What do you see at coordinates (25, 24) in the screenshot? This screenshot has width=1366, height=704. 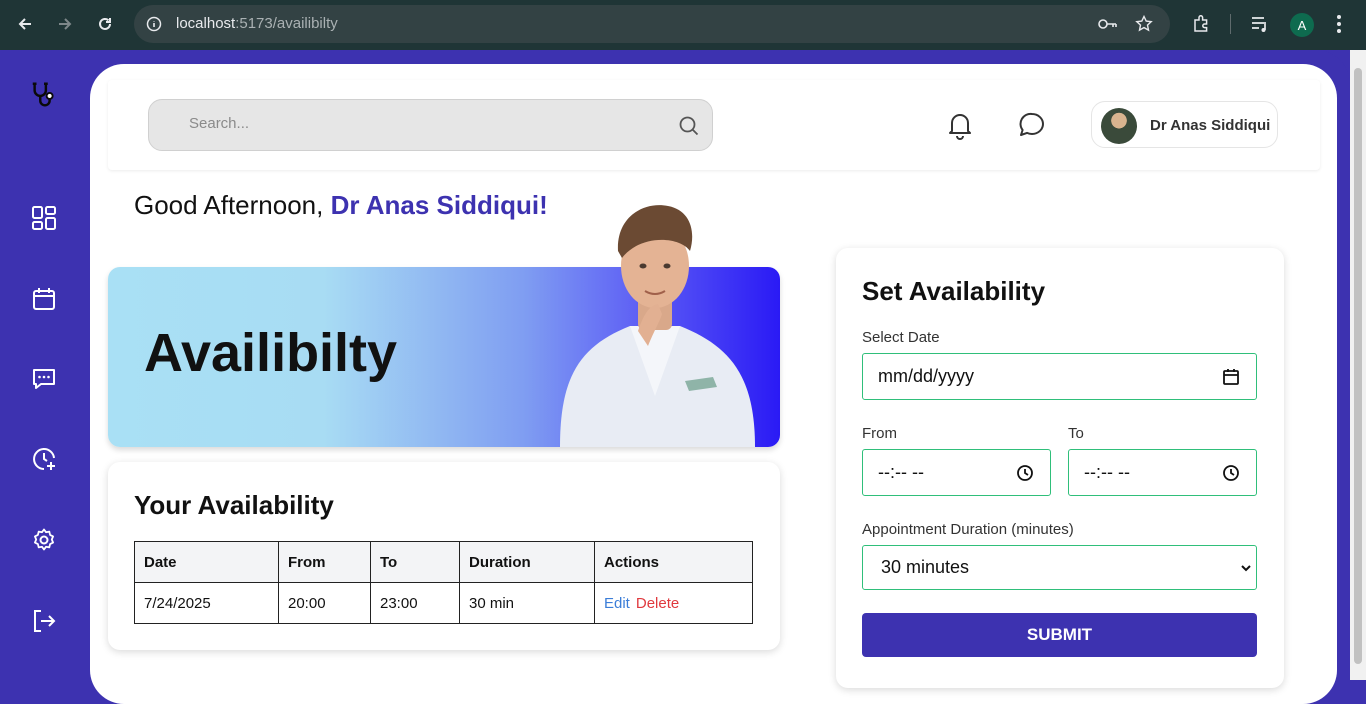 I see `back-icon` at bounding box center [25, 24].